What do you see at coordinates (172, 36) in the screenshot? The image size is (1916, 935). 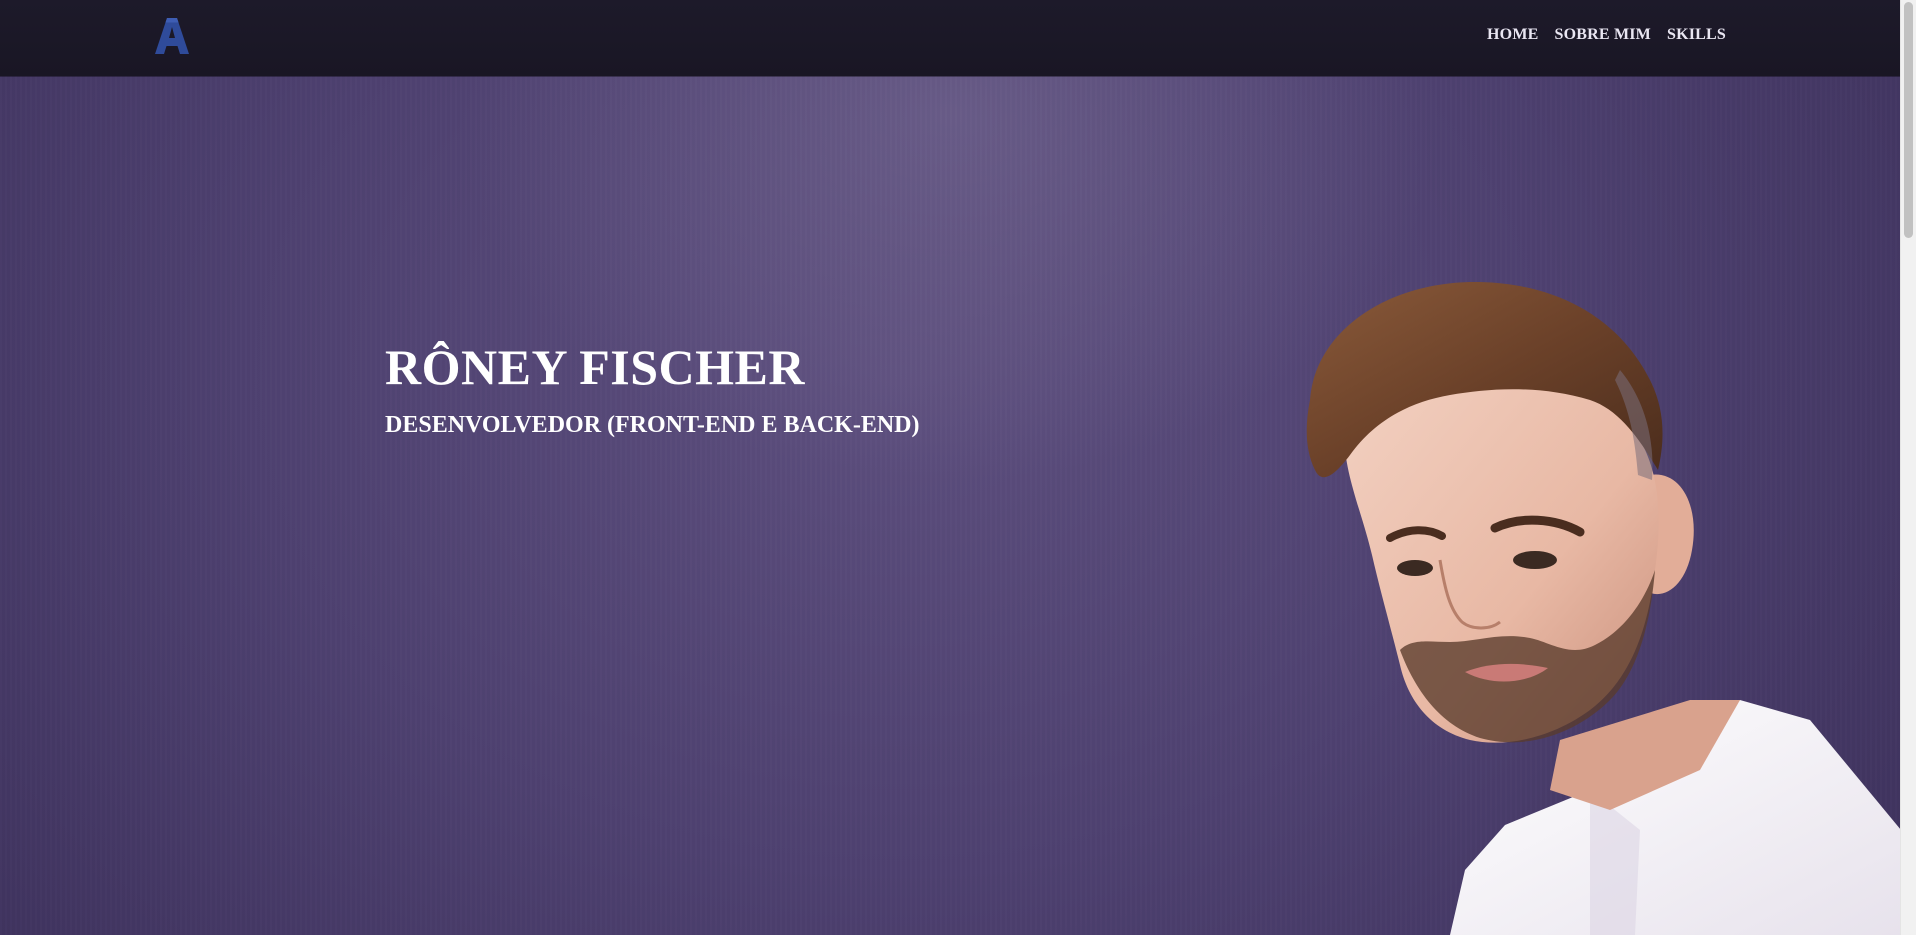 I see `logo-icon` at bounding box center [172, 36].